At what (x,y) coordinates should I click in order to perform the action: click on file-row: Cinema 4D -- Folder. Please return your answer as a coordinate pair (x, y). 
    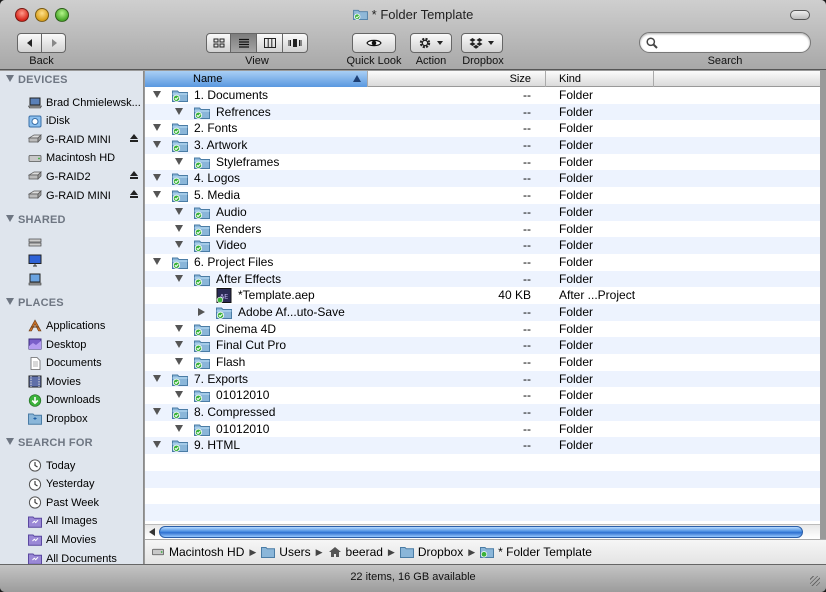
    Looking at the image, I should click on (482, 329).